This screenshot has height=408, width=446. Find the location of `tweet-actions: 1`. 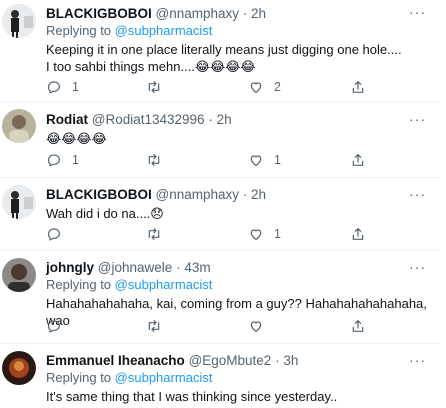

tweet-actions: 1 is located at coordinates (211, 235).